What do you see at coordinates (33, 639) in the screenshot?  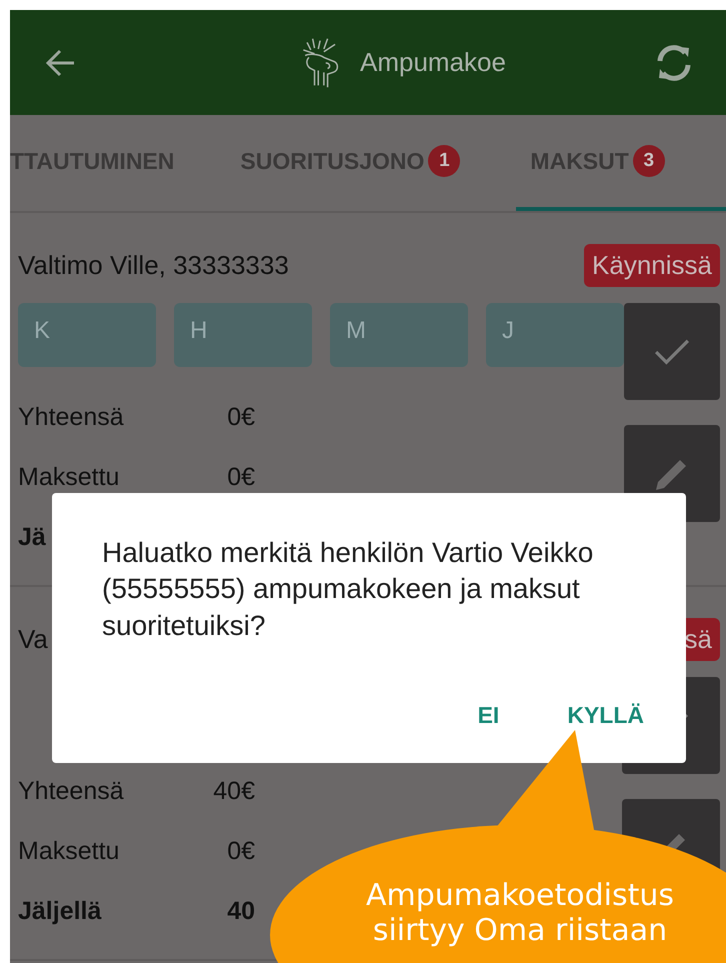 I see `person-name: Va` at bounding box center [33, 639].